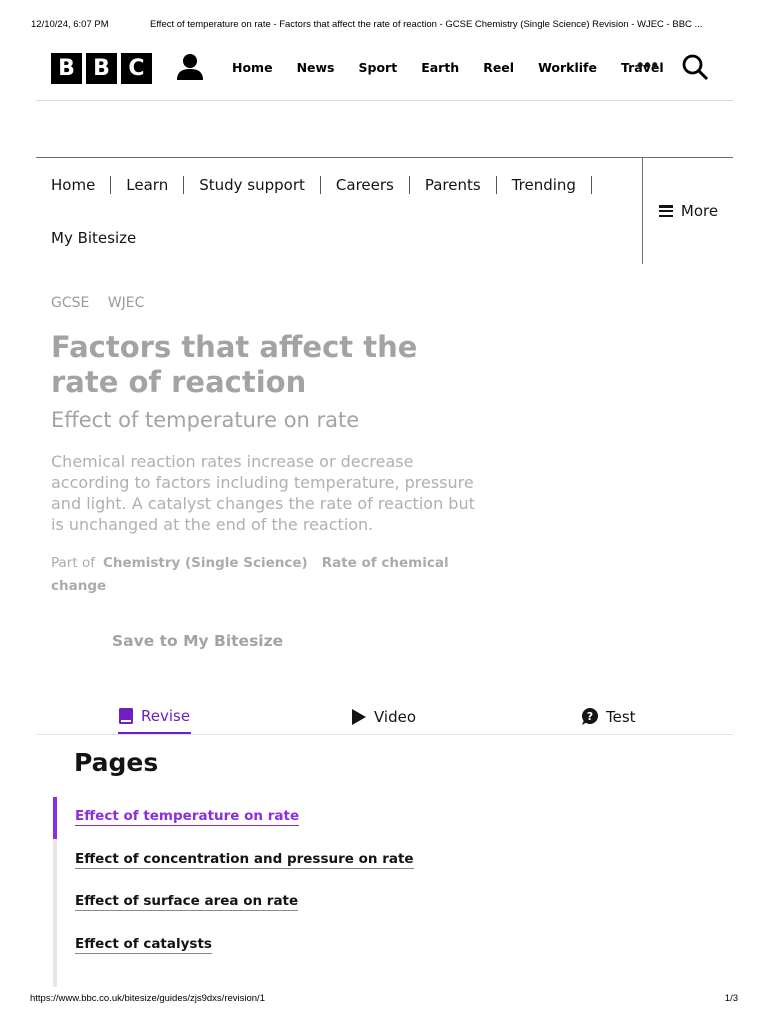 This screenshot has width=768, height=1024. Describe the element at coordinates (190, 67) in the screenshot. I see `account-icon` at that location.